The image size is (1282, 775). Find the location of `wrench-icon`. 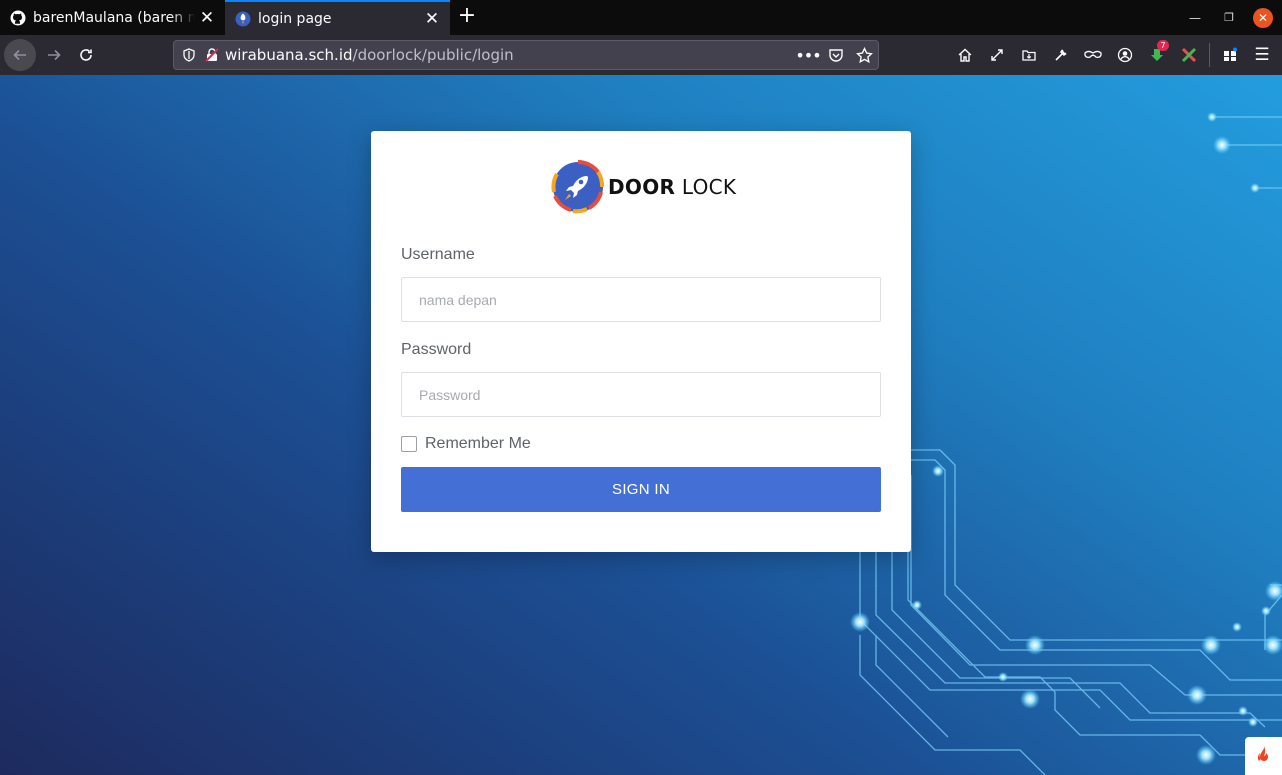

wrench-icon is located at coordinates (1061, 55).